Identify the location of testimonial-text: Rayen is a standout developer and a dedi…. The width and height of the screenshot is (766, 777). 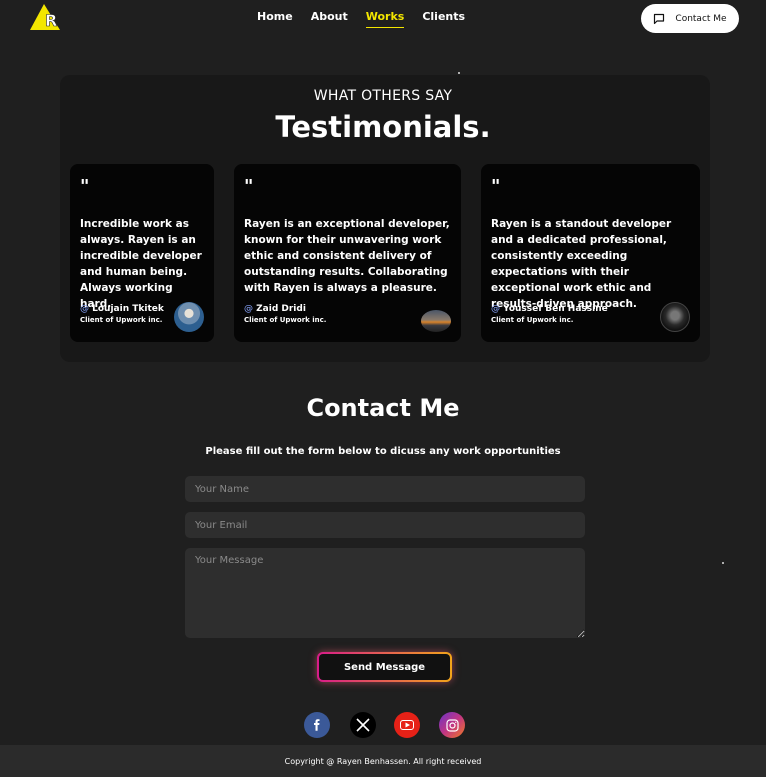
(581, 264).